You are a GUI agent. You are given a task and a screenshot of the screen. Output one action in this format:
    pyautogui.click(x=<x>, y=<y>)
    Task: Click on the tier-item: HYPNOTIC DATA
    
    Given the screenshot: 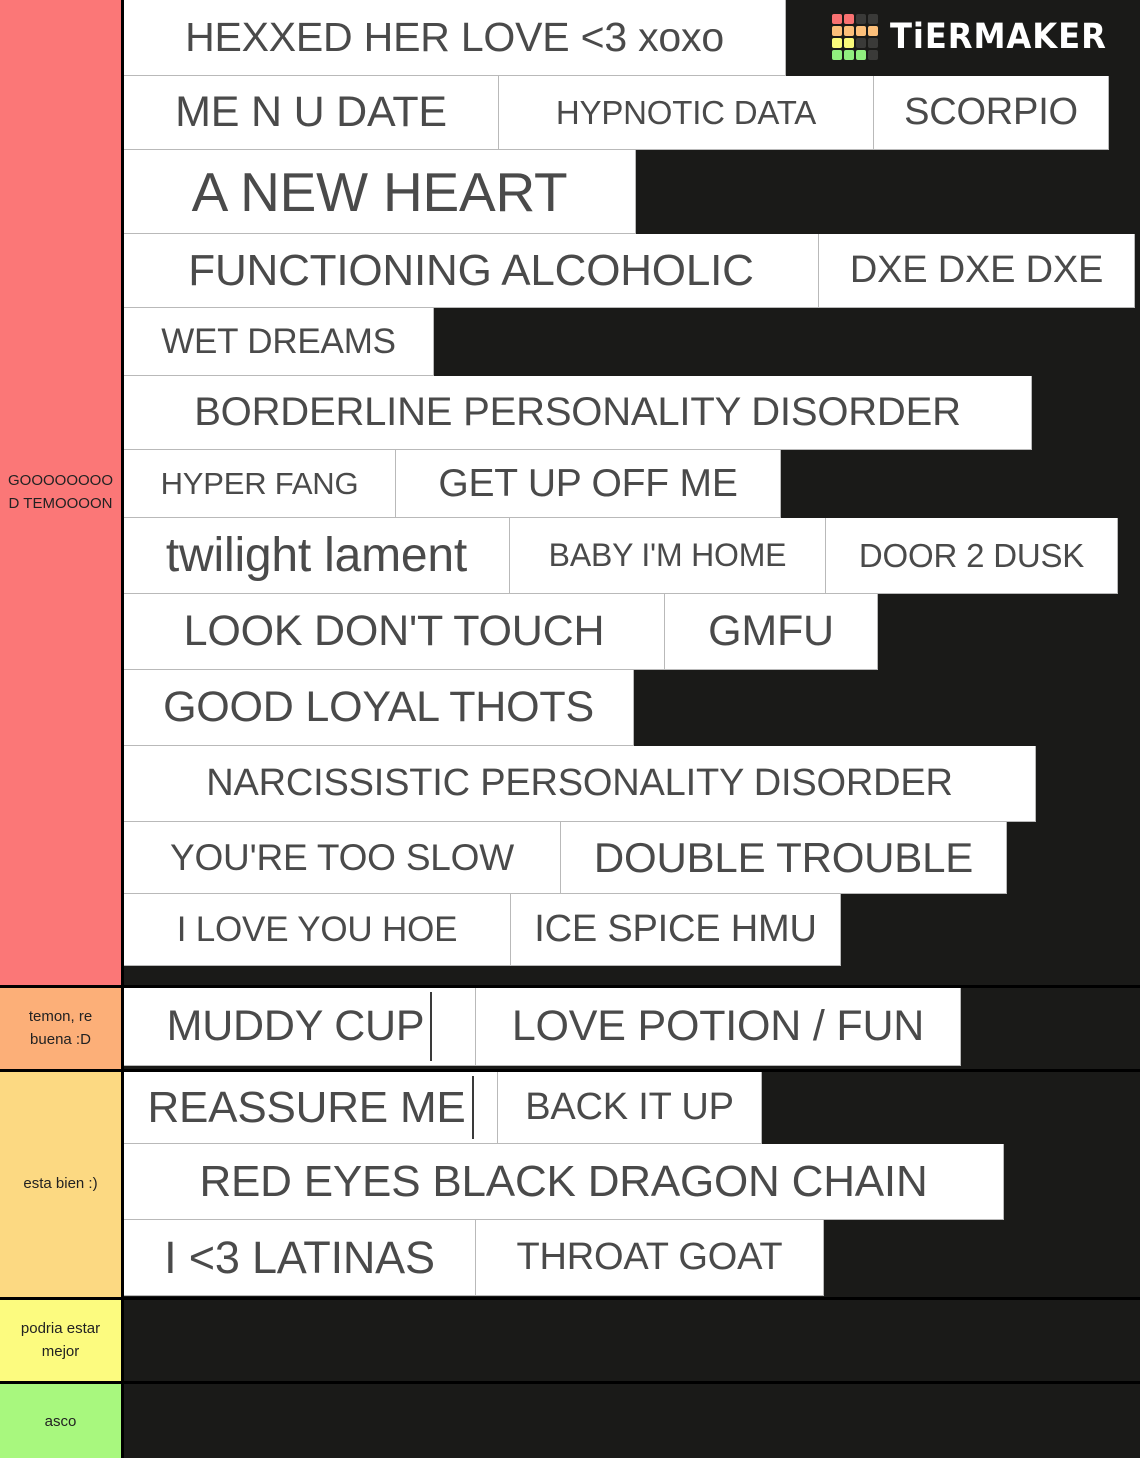 What is the action you would take?
    pyautogui.click(x=686, y=113)
    